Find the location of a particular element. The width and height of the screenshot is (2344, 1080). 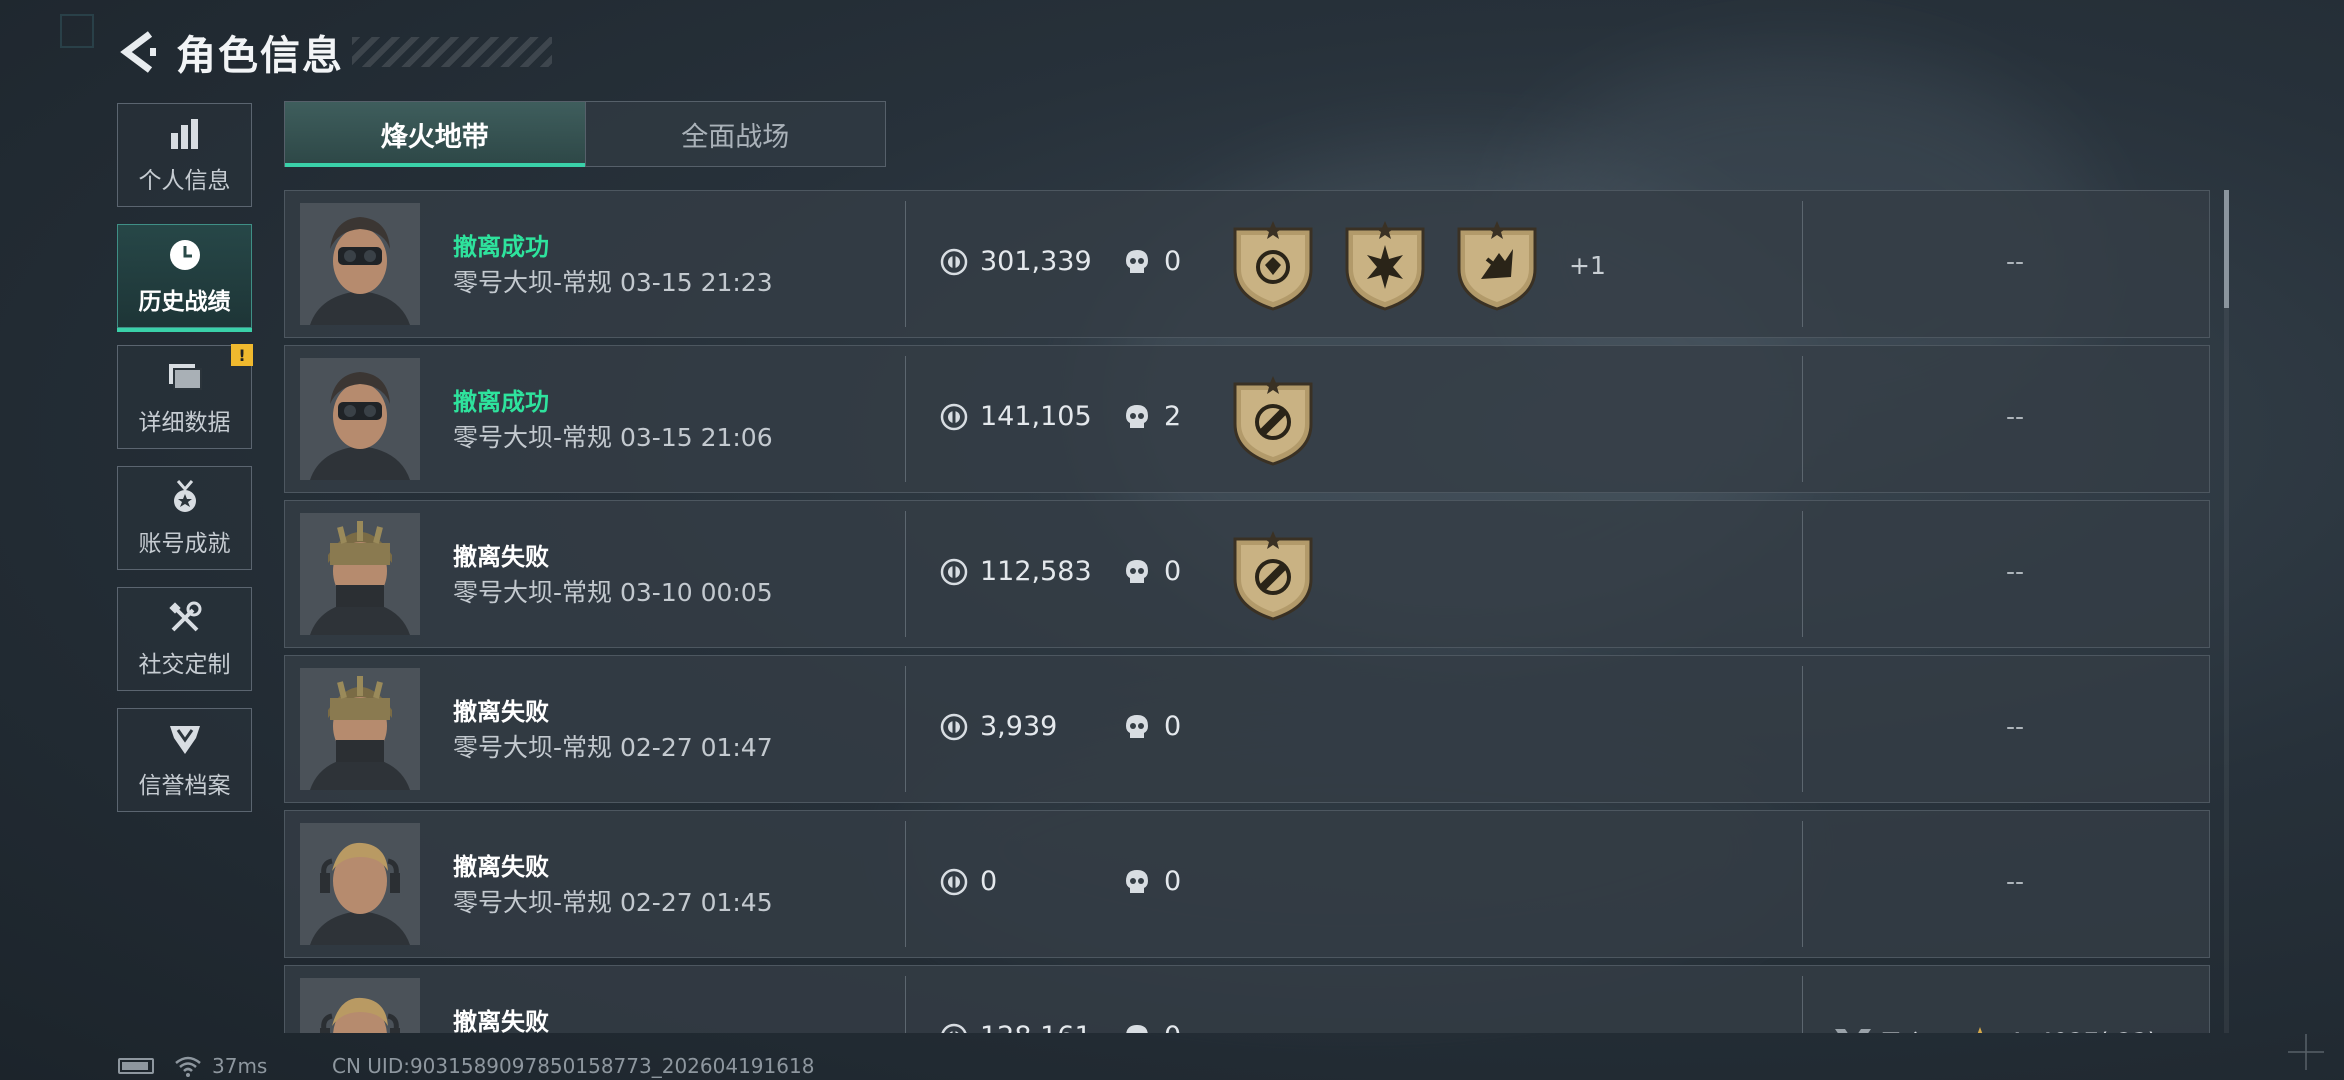

scrollbar is located at coordinates (2226, 611).